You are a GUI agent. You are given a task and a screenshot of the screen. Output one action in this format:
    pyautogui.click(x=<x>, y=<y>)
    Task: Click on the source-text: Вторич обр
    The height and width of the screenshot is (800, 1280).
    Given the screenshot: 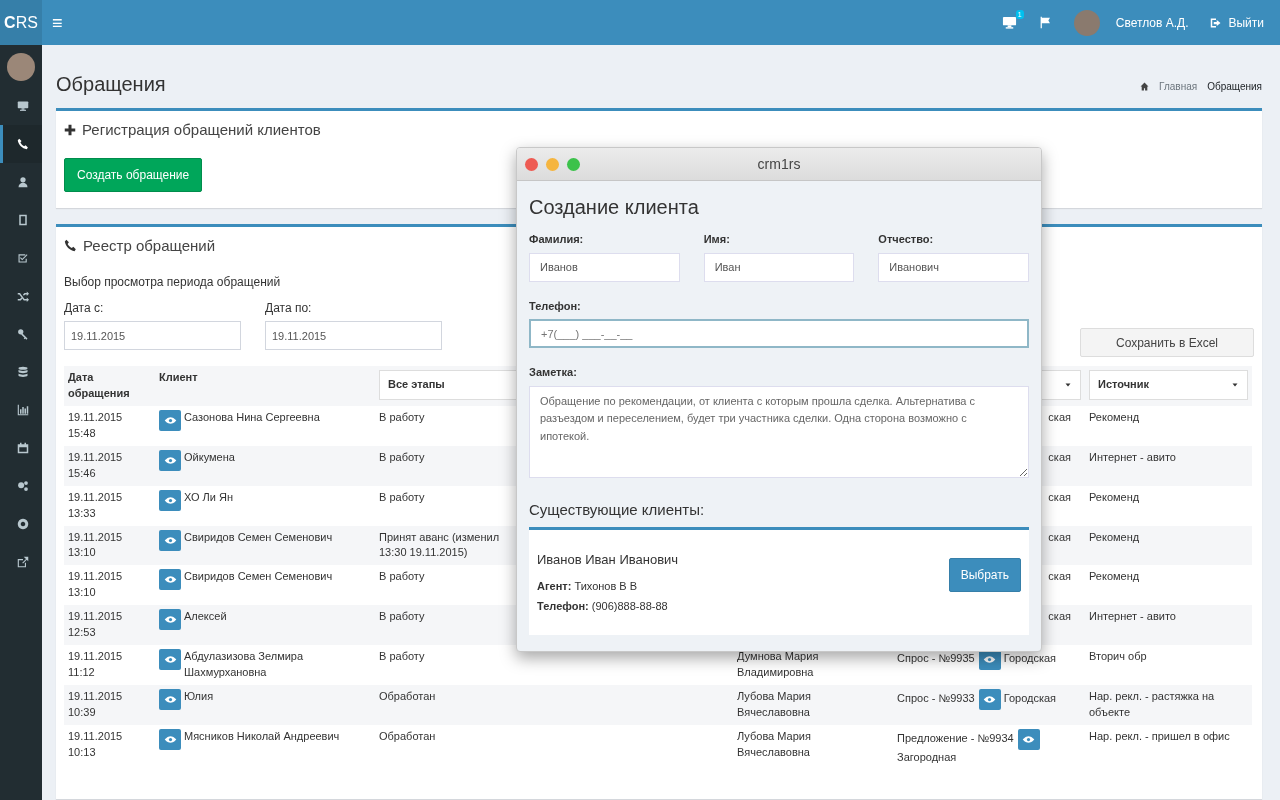 What is the action you would take?
    pyautogui.click(x=1118, y=656)
    